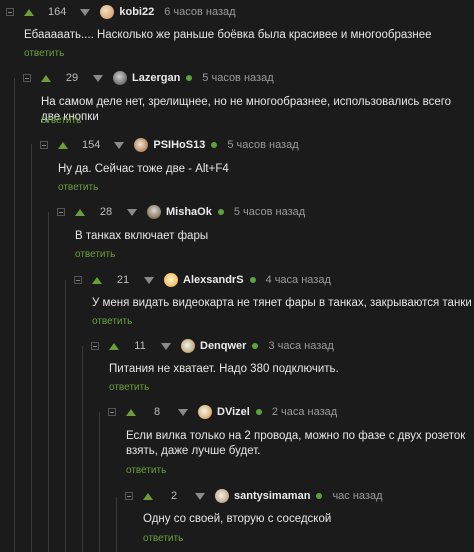 The height and width of the screenshot is (552, 474). I want to click on comment-header: 164 kobi22 6 часов назад, so click(130, 12).